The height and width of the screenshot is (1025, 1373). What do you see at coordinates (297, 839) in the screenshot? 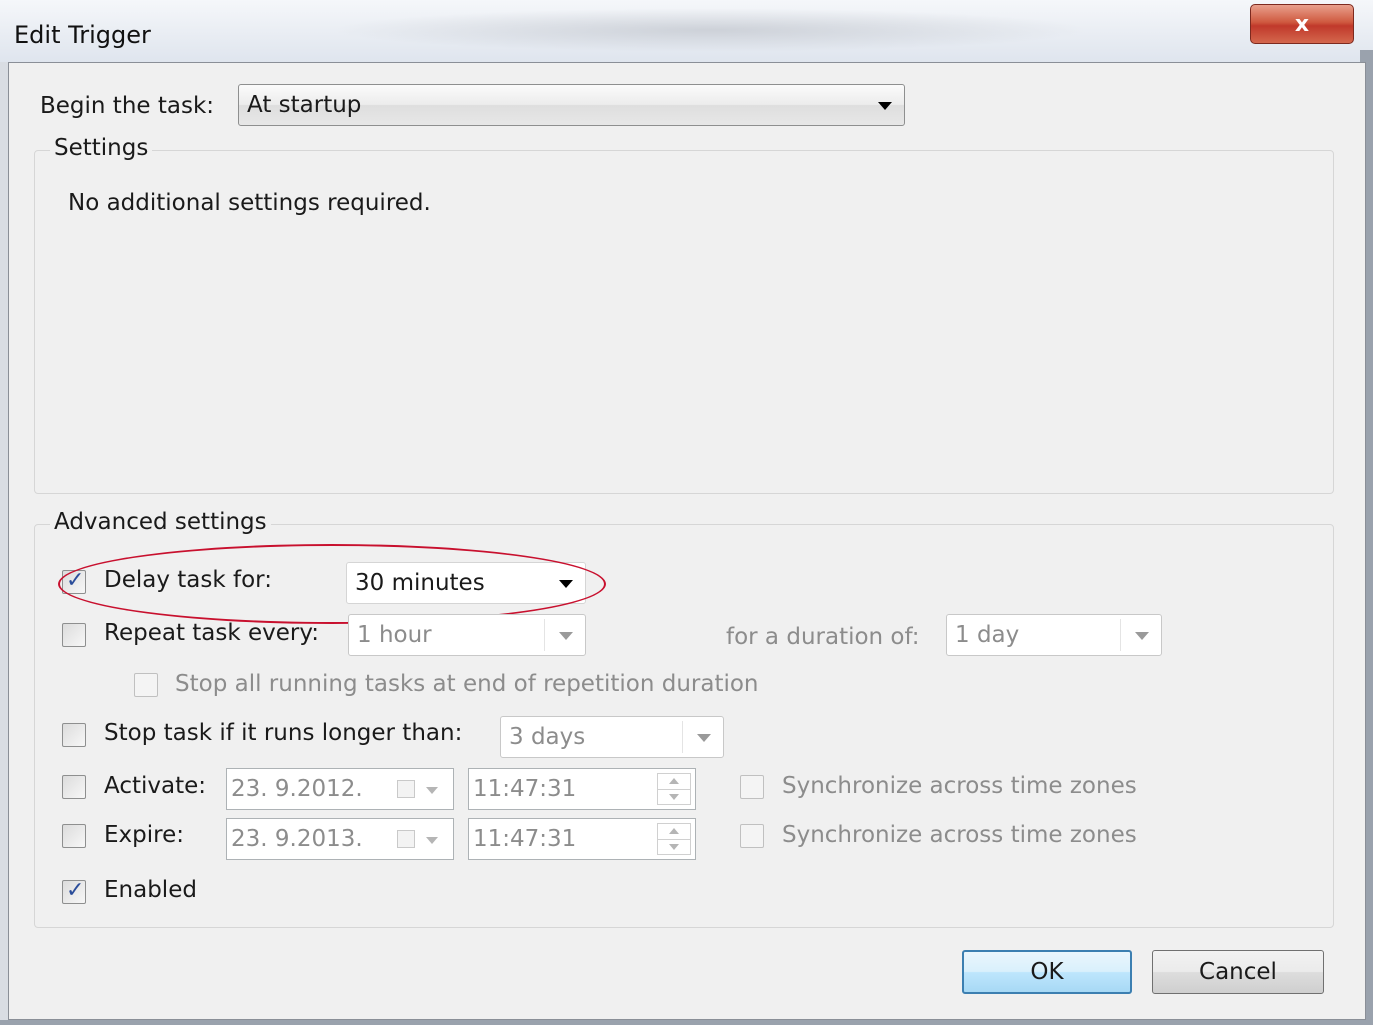
I see `expire-date-value: 23. 9.2013.` at bounding box center [297, 839].